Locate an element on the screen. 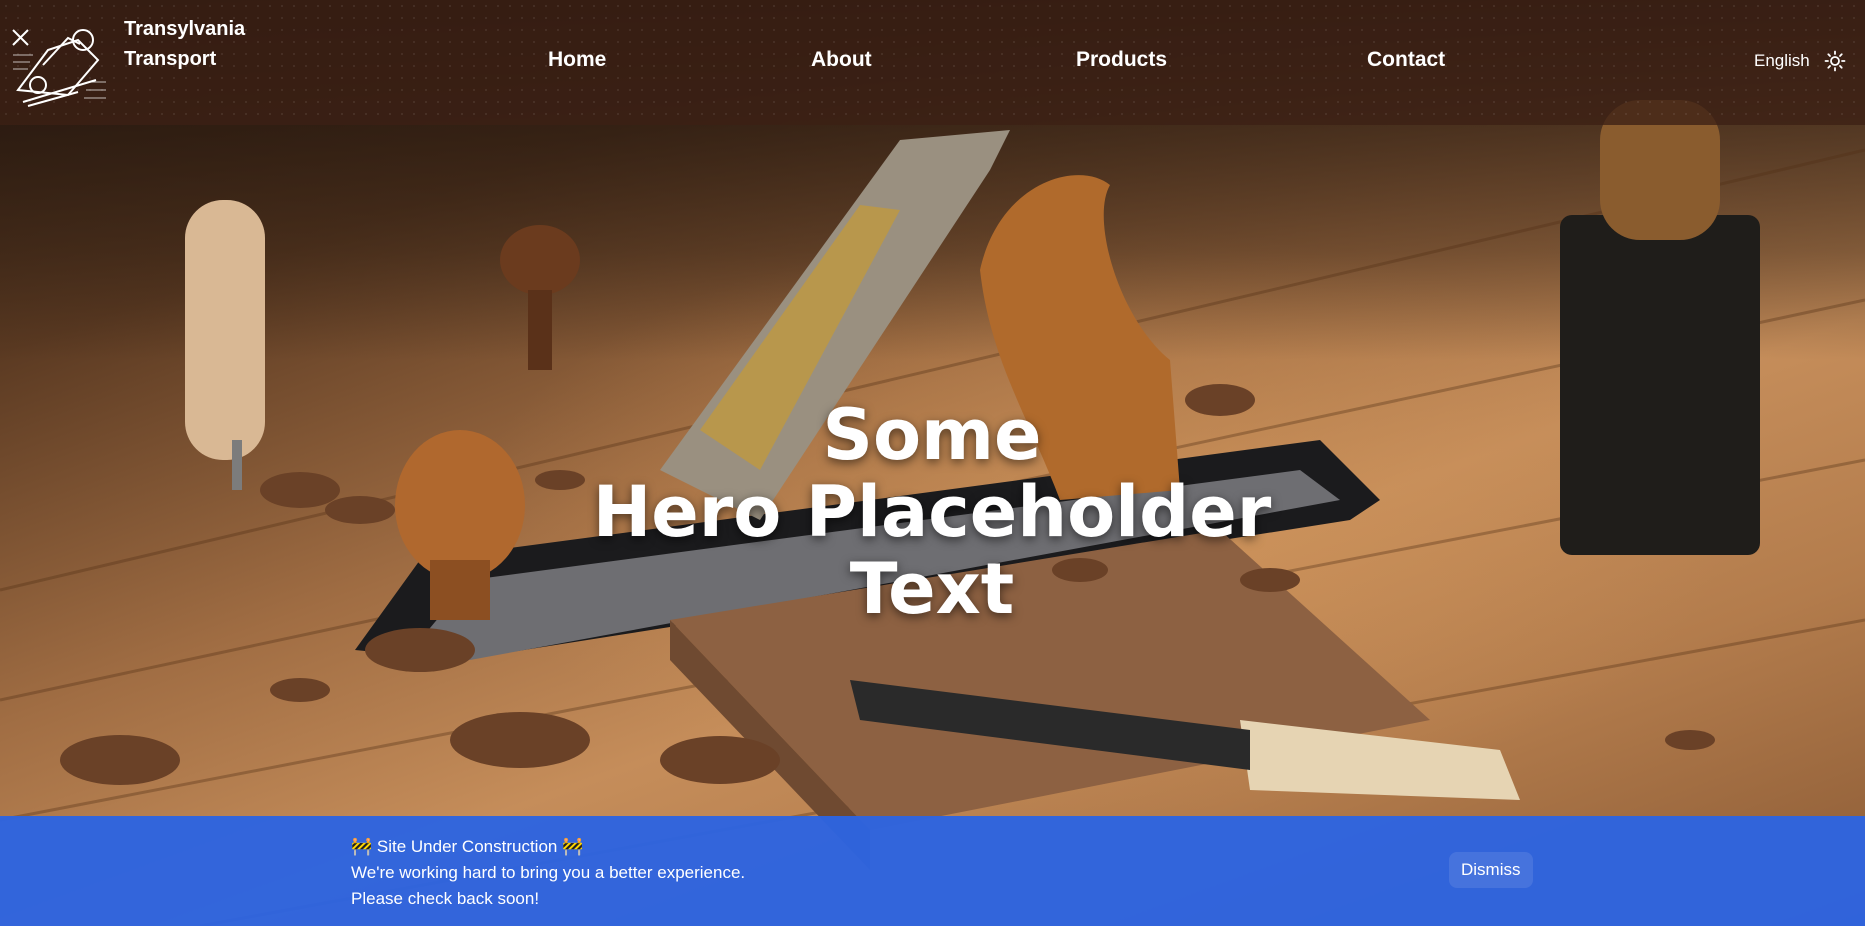 The height and width of the screenshot is (926, 1865). hero-title-line-1: Some is located at coordinates (932, 434).